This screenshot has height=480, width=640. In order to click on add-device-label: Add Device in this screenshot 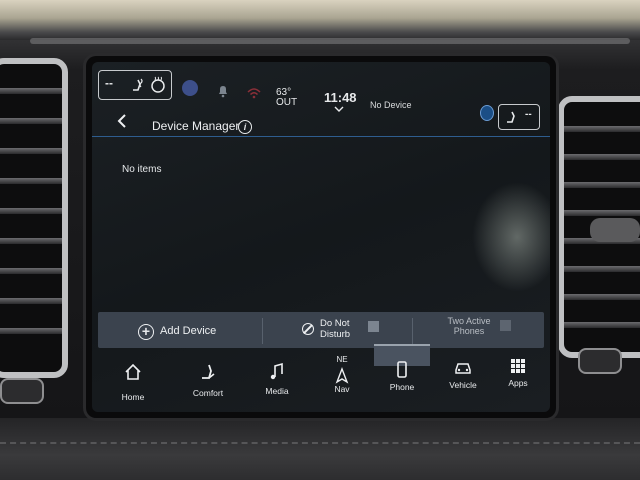, I will do `click(188, 331)`.